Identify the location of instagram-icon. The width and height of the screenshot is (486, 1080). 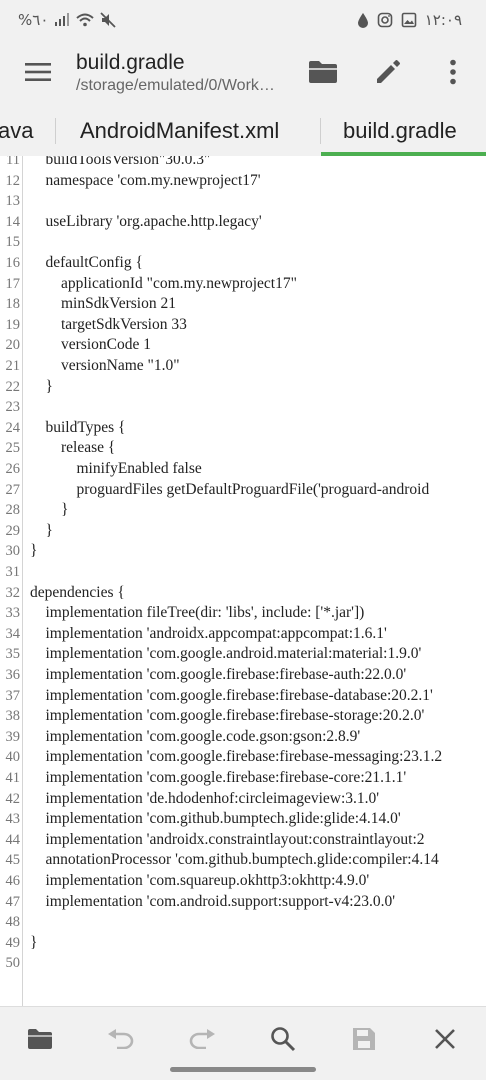
(385, 20).